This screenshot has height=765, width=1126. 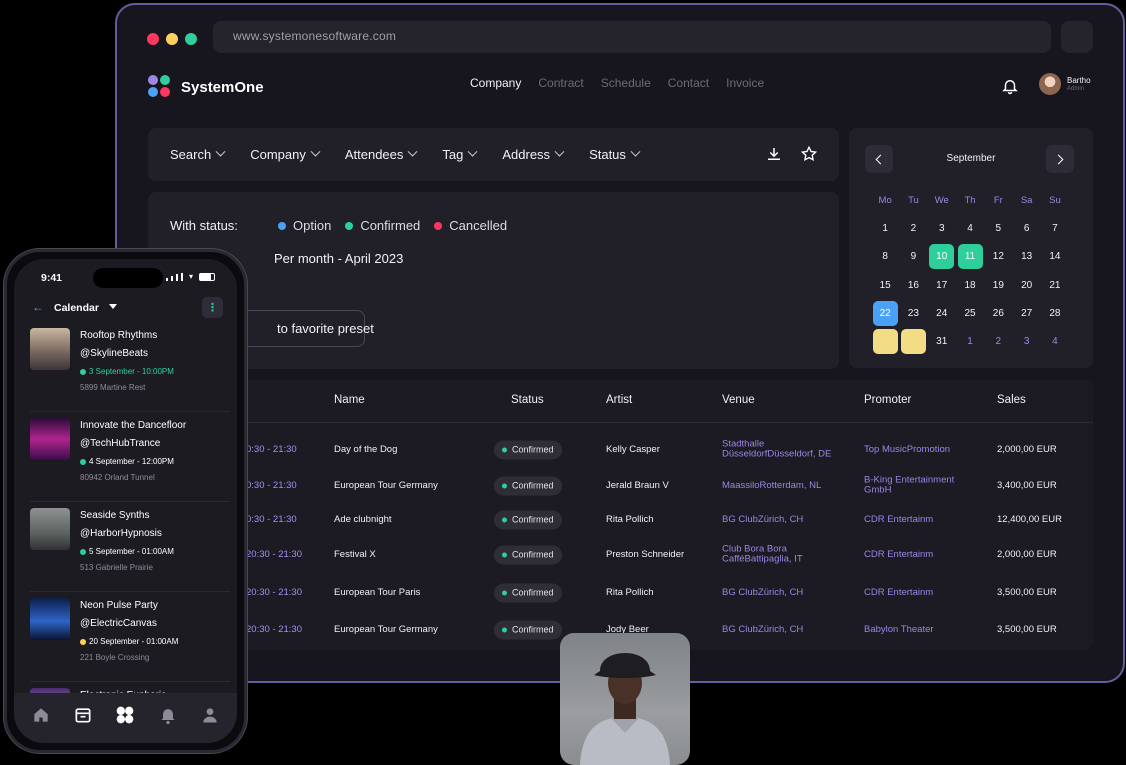 What do you see at coordinates (913, 285) in the screenshot?
I see `calendar-day: 16` at bounding box center [913, 285].